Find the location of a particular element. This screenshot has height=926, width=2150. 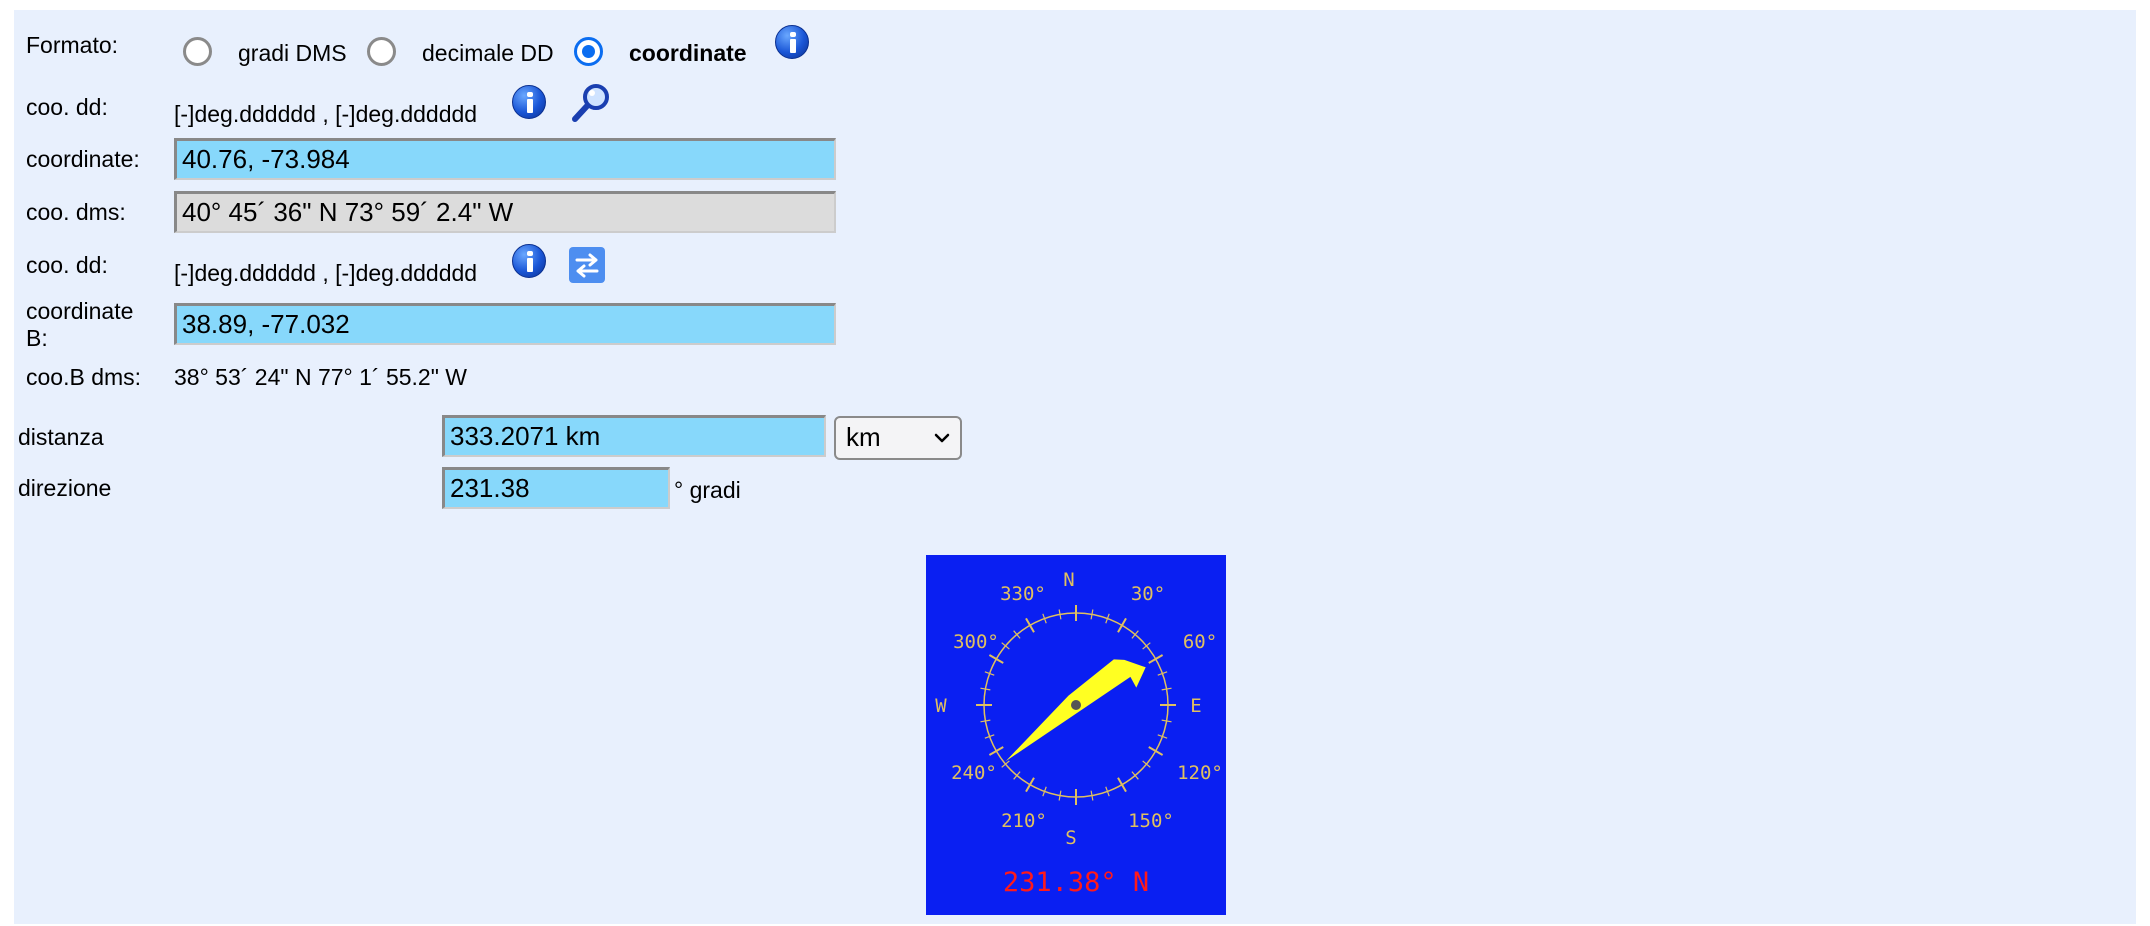

coo-dd-label: coo. dd: is located at coordinates (67, 107).